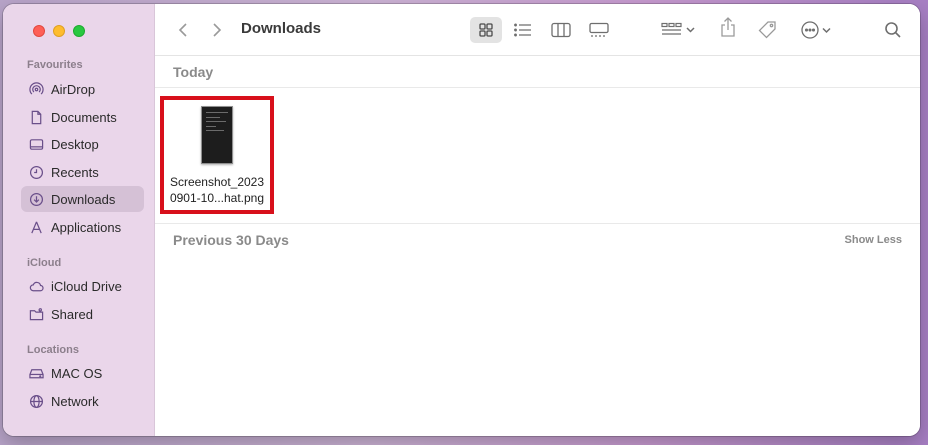 This screenshot has height=445, width=928. Describe the element at coordinates (36, 117) in the screenshot. I see `document-icon` at that location.